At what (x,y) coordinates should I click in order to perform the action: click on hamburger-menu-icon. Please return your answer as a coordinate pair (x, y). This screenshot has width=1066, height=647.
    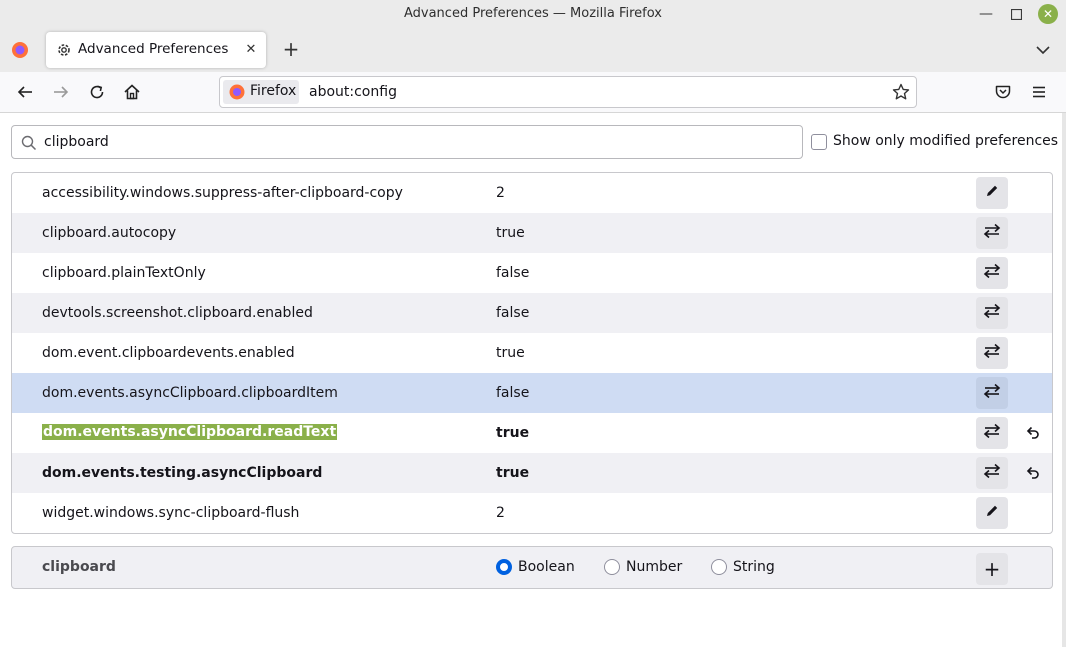
    Looking at the image, I should click on (1039, 92).